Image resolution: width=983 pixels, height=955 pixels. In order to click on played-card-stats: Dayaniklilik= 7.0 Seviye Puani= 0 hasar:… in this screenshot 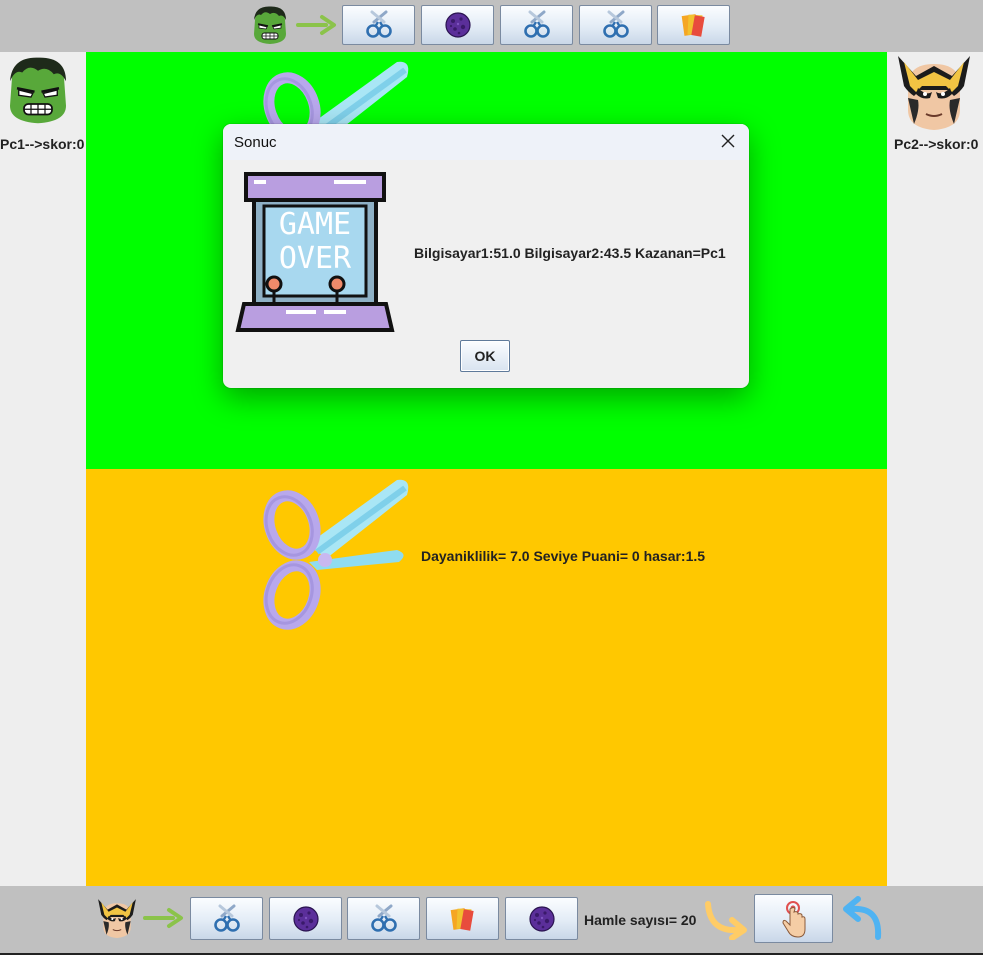, I will do `click(563, 556)`.